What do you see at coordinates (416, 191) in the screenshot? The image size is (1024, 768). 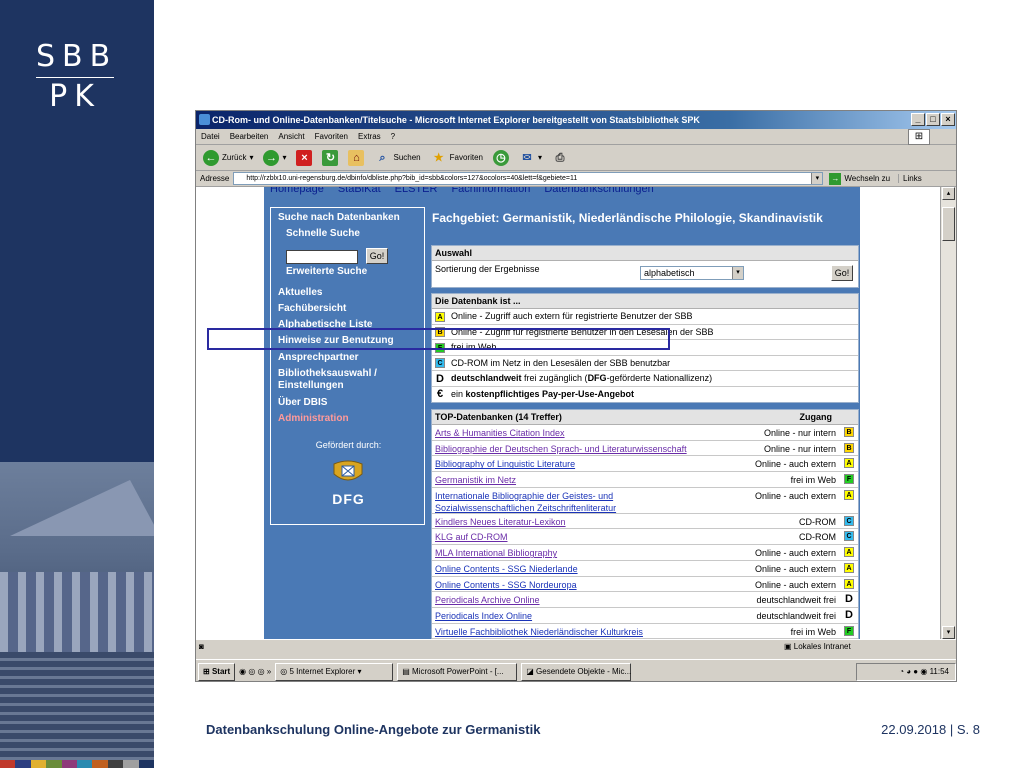 I see `nav-elster: ELSTER` at bounding box center [416, 191].